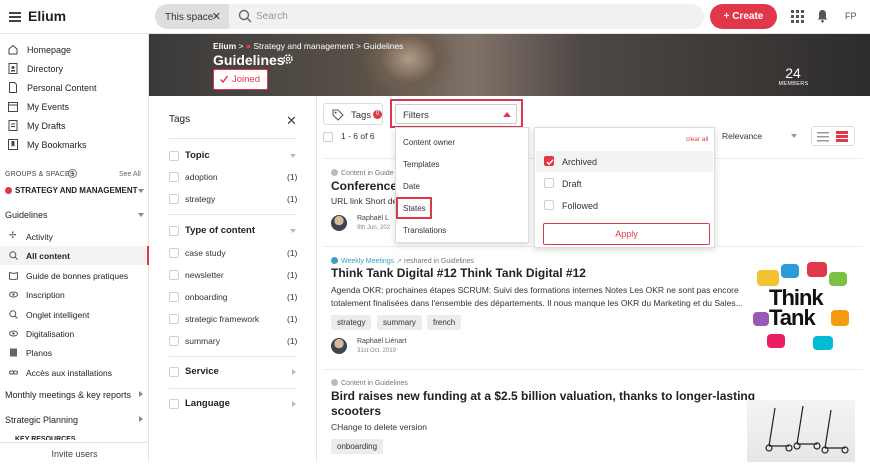 Image resolution: width=870 pixels, height=464 pixels. What do you see at coordinates (224, 46) in the screenshot?
I see `breadcrumb-root: Elium` at bounding box center [224, 46].